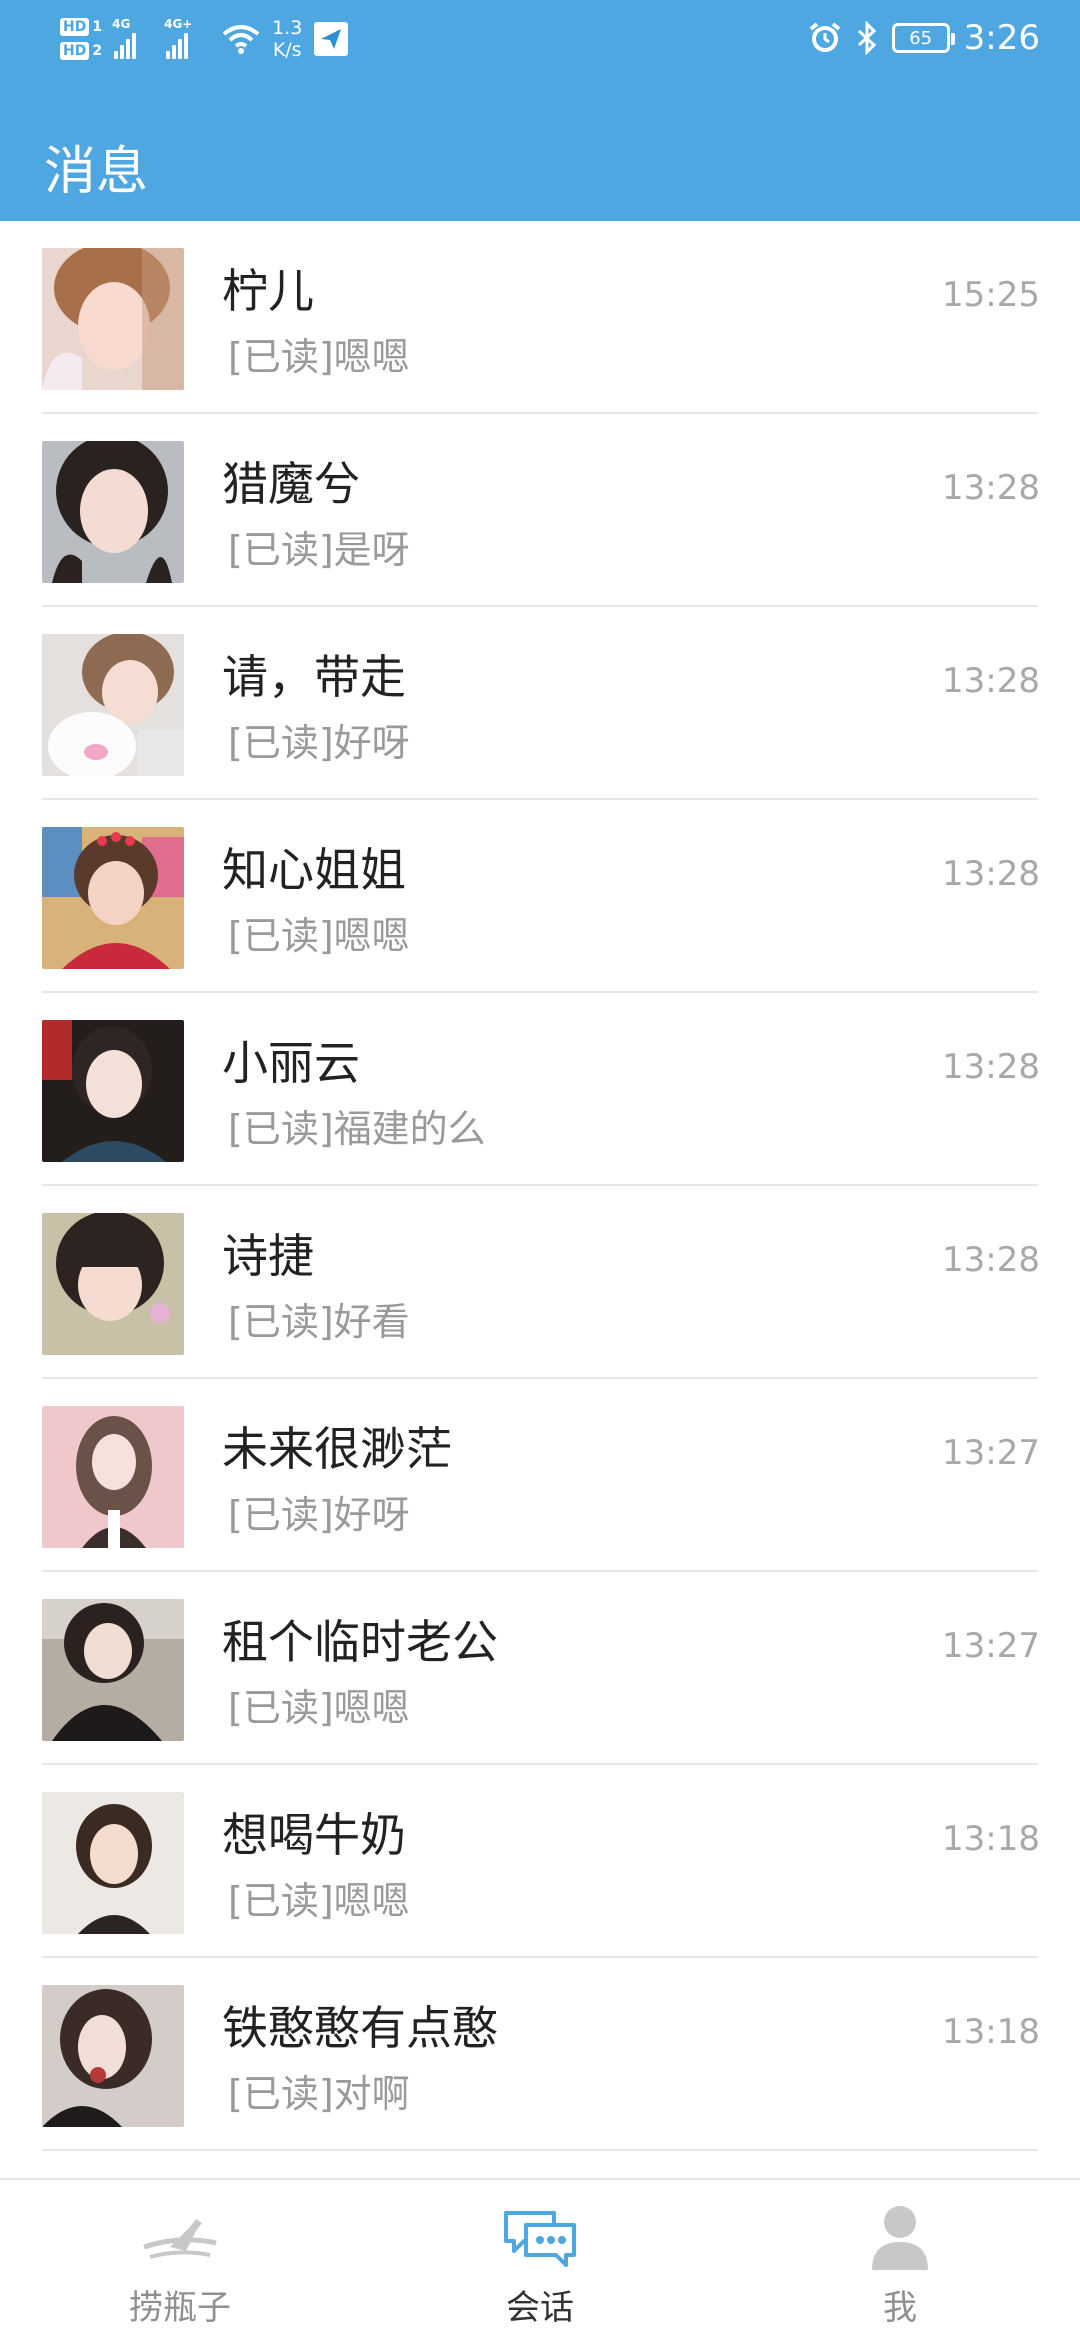  I want to click on contact-name: 未来很渺茫, so click(337, 1449).